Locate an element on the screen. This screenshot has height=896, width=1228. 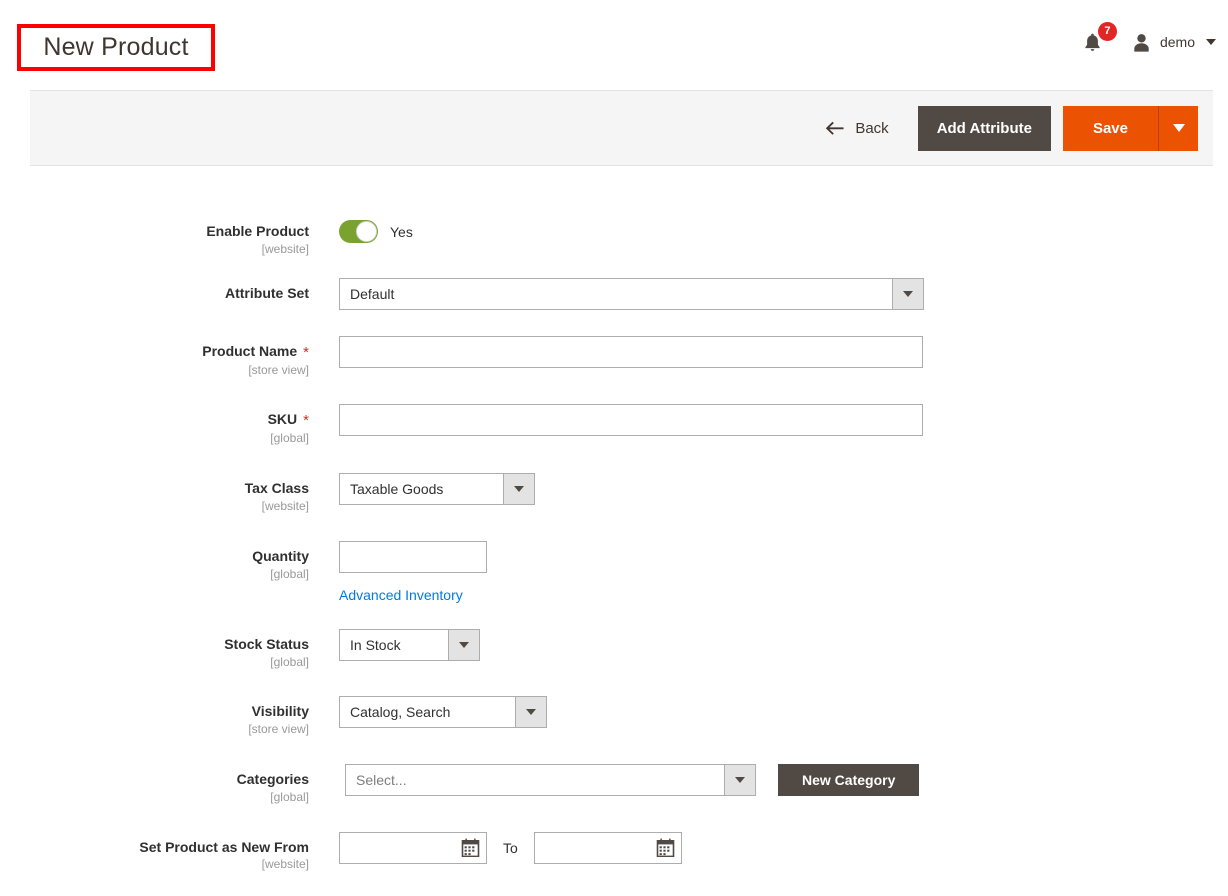
tax-class-value: Taxable Goods is located at coordinates (397, 489).